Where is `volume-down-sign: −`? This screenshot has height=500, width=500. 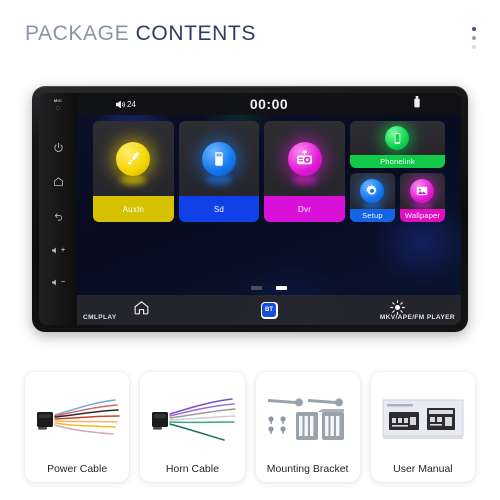
volume-down-sign: − is located at coordinates (63, 283).